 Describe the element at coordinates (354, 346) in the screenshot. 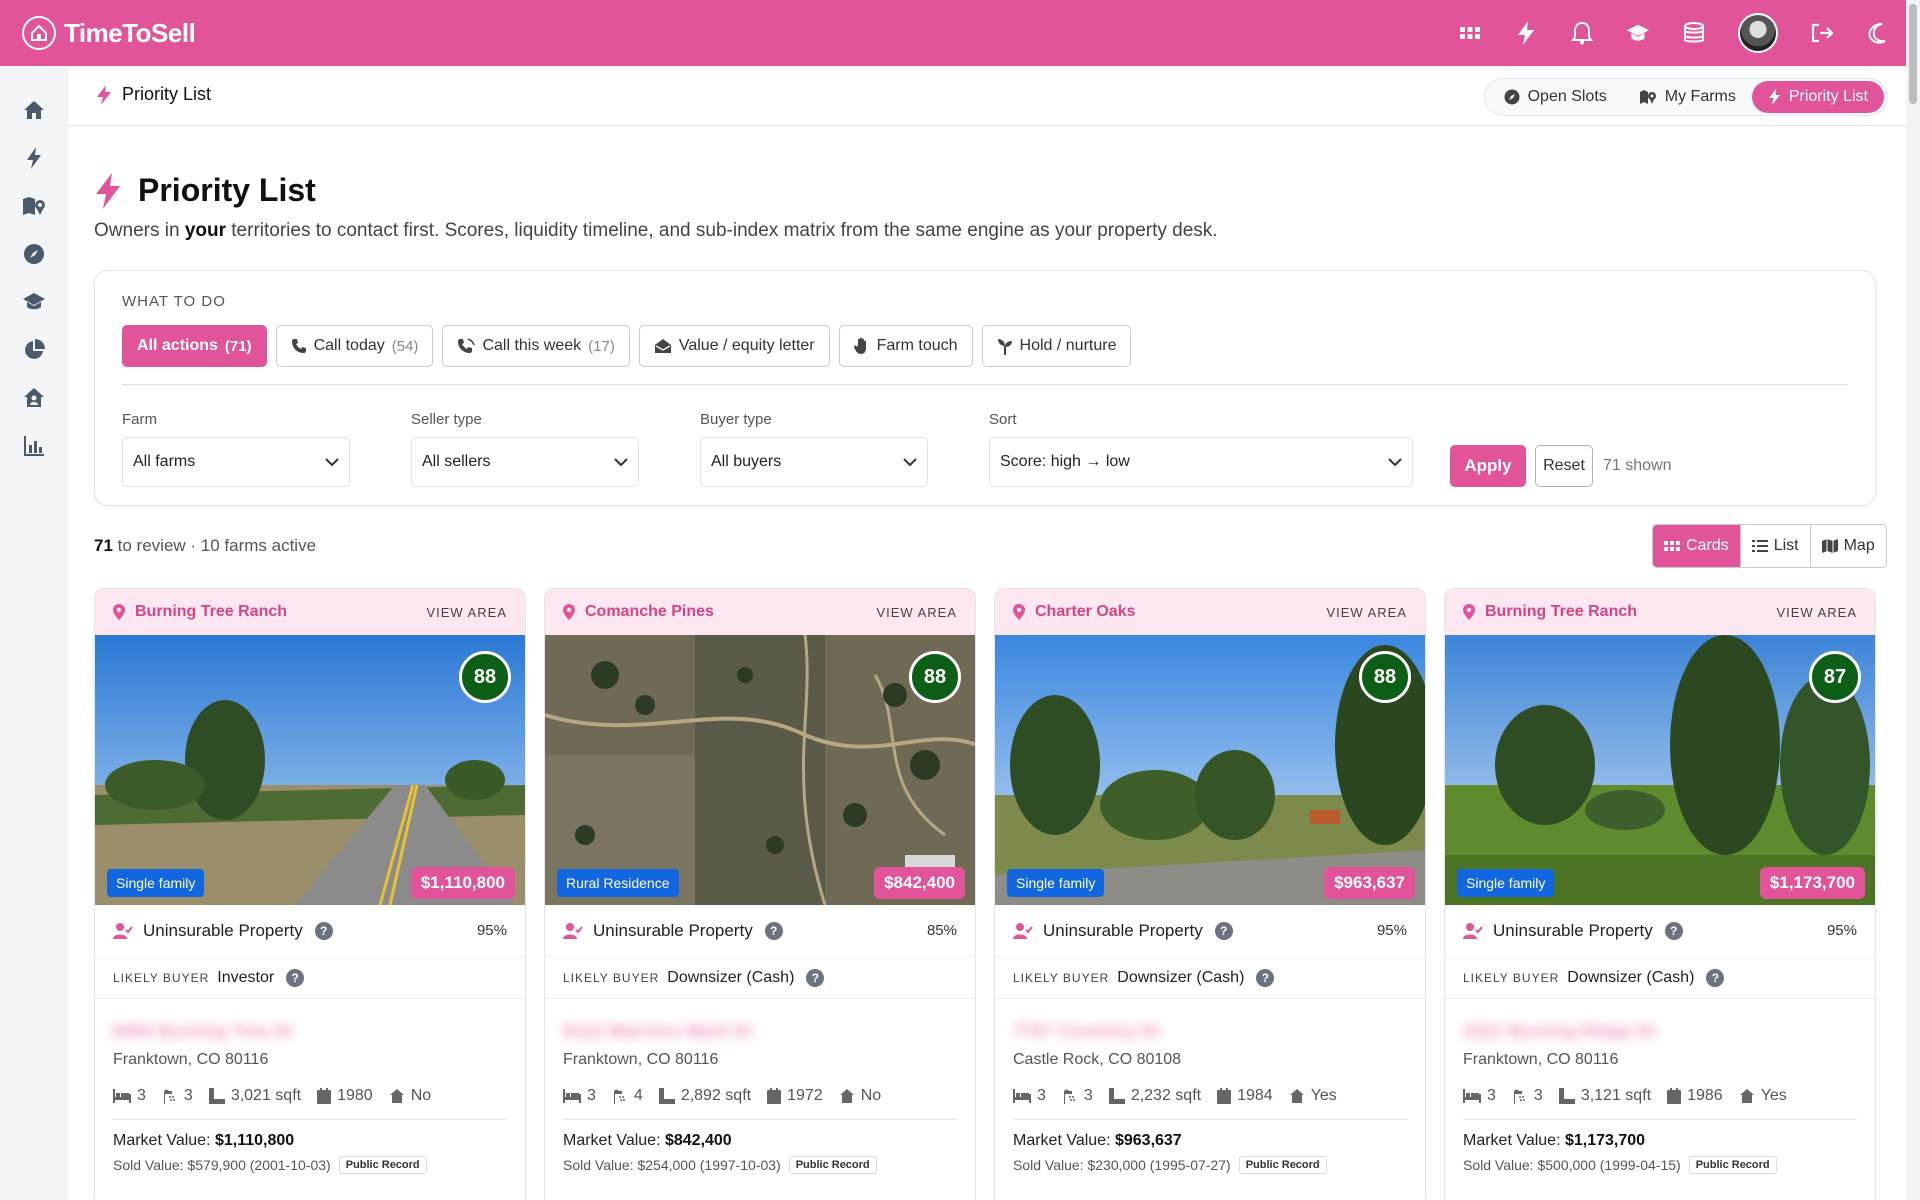

I see `action-call-today: Call today (54)` at that location.